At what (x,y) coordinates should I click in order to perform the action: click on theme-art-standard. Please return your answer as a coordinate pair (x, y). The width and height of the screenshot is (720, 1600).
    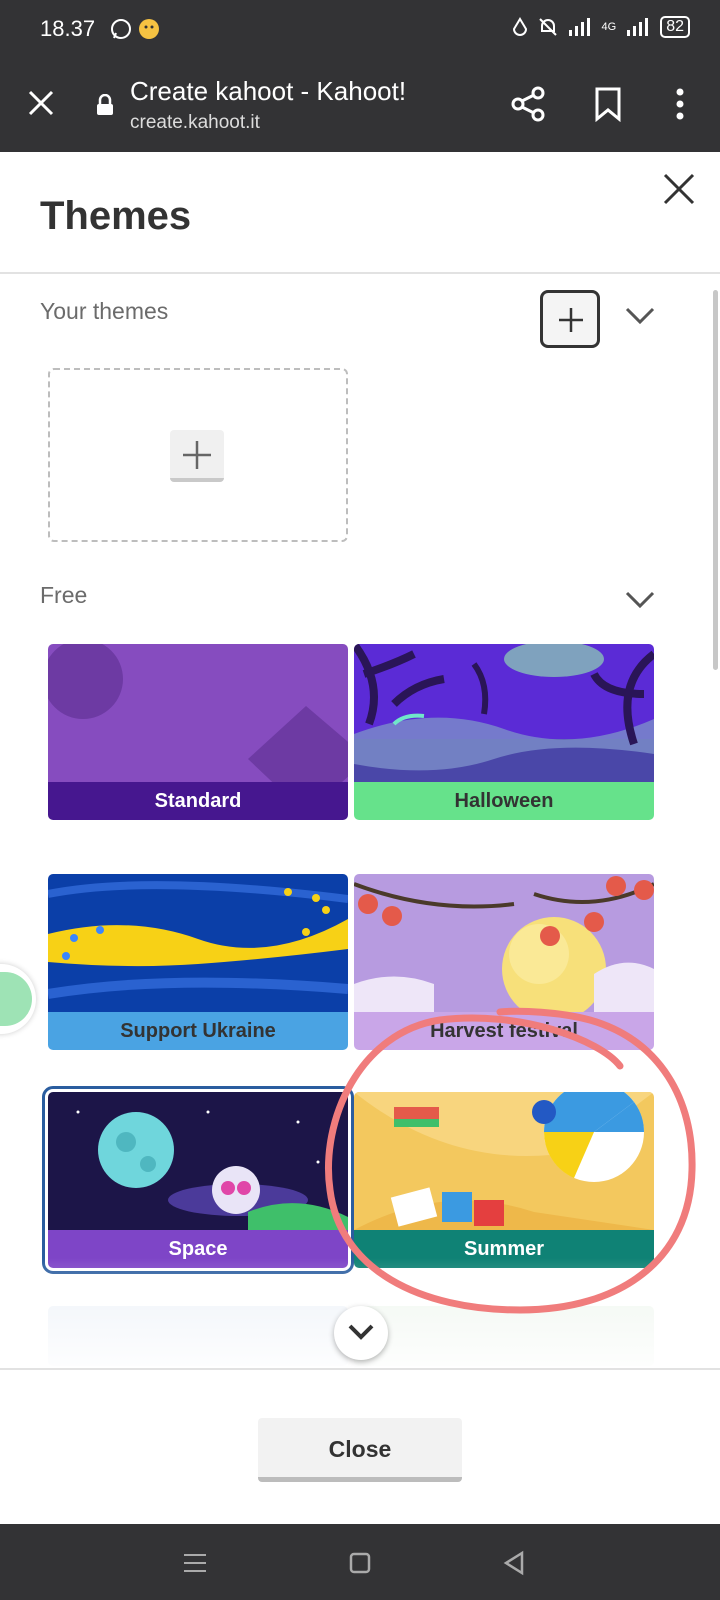
    Looking at the image, I should click on (198, 713).